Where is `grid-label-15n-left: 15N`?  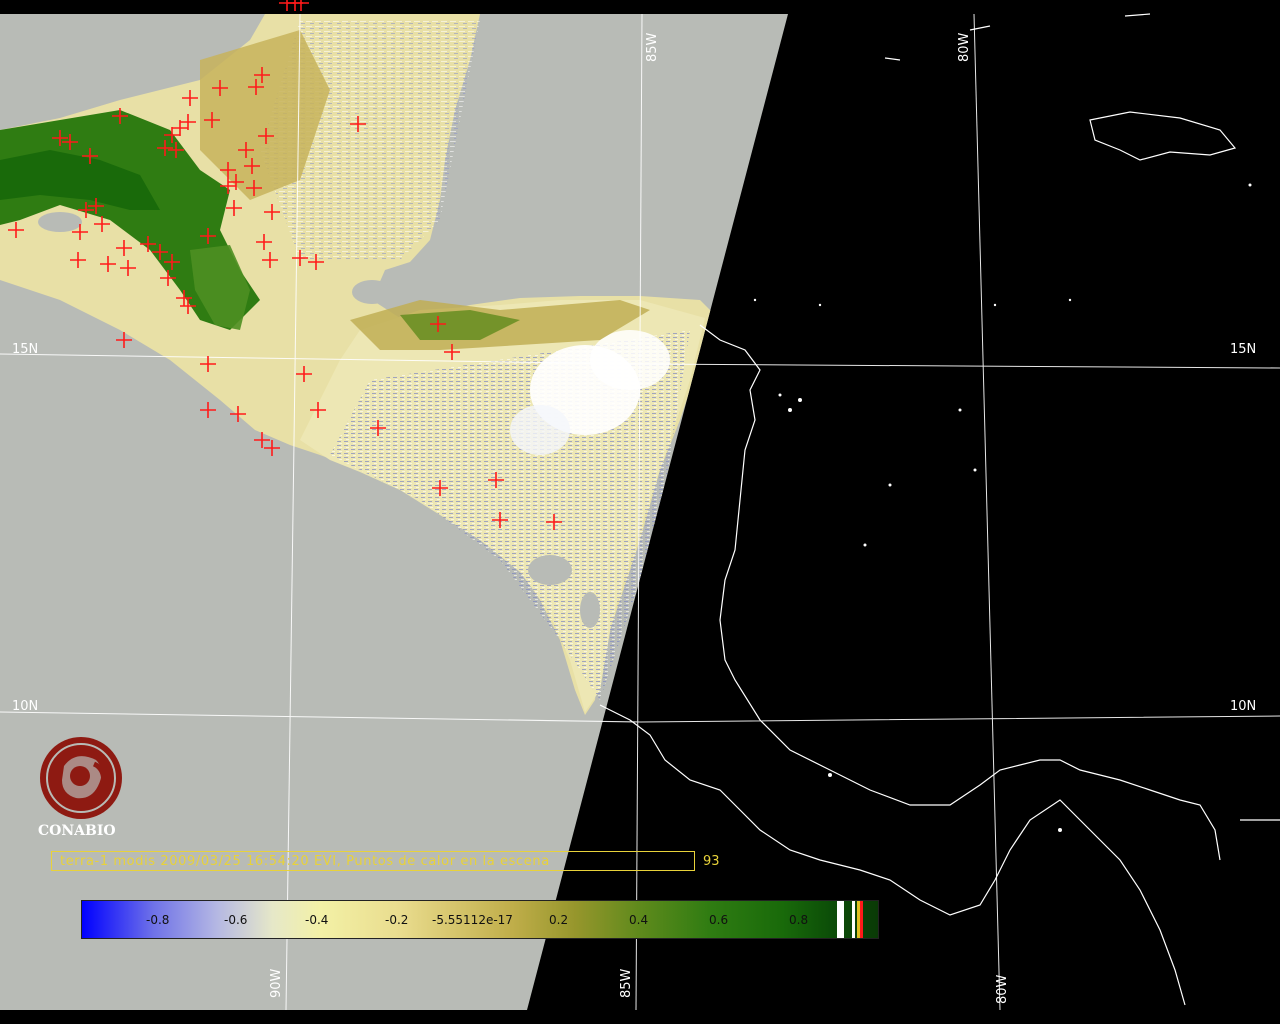 grid-label-15n-left: 15N is located at coordinates (25, 349).